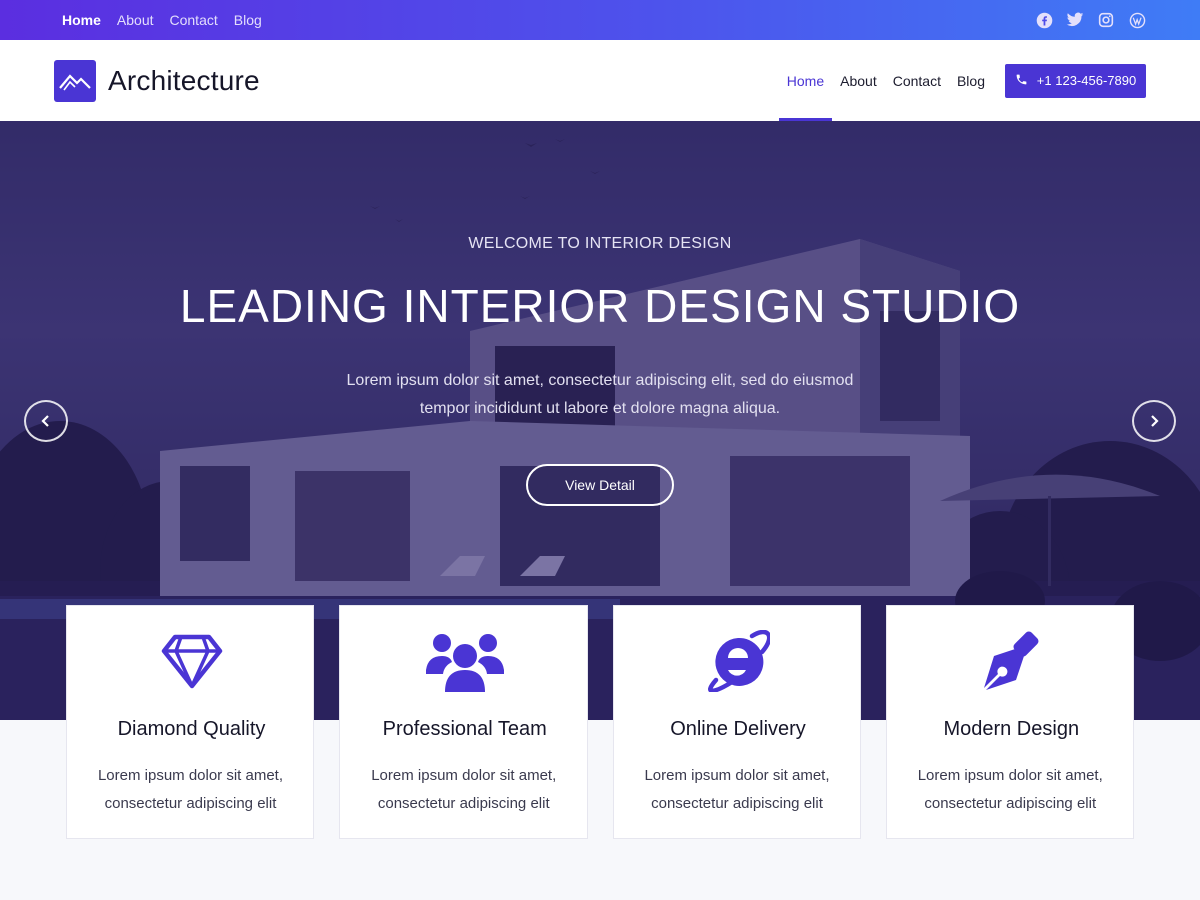 This screenshot has height=900, width=1200. What do you see at coordinates (858, 80) in the screenshot?
I see `nav-about: About` at bounding box center [858, 80].